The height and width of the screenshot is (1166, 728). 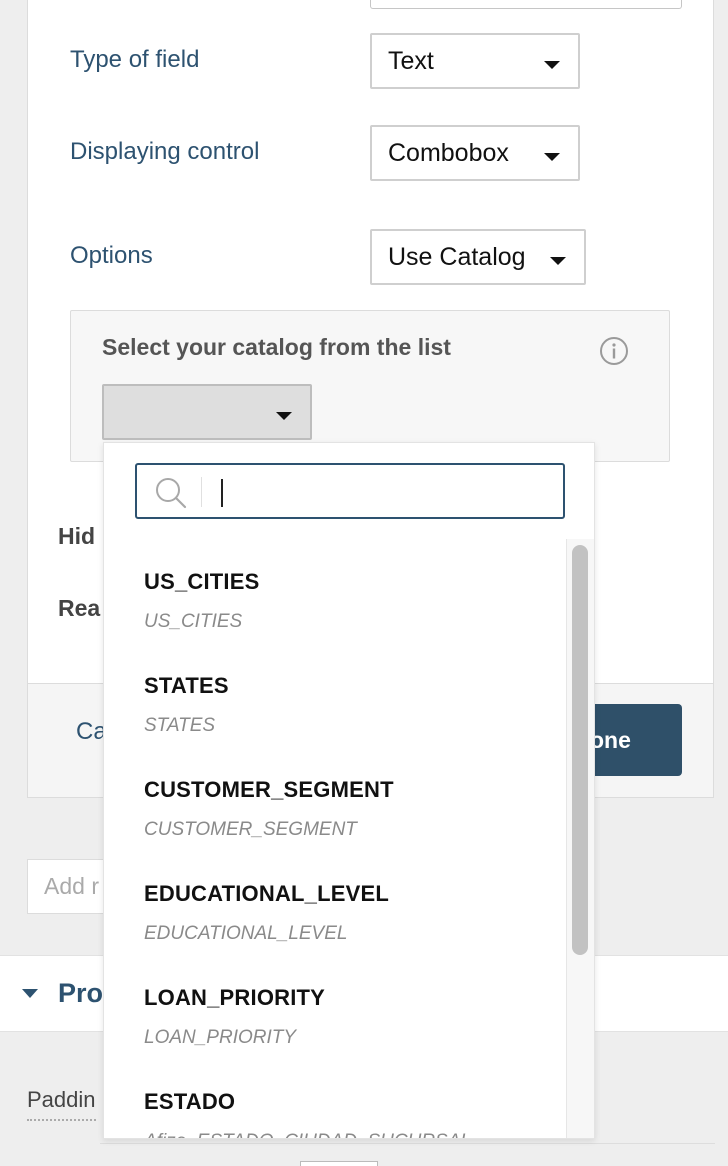 I want to click on list-item: LOAN_PRIORITY LOAN_PRIORITY, so click(x=335, y=1007).